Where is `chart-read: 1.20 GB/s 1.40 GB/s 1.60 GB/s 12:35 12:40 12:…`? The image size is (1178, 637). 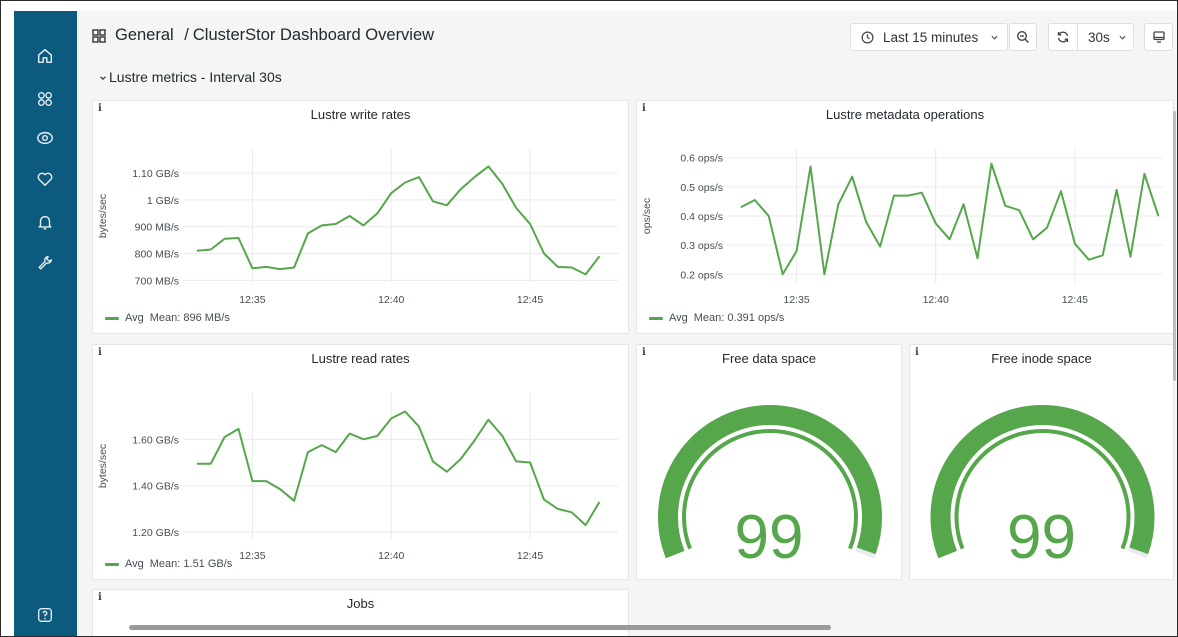 chart-read: 1.20 GB/s 1.40 GB/s 1.60 GB/s 12:35 12:40 12:… is located at coordinates (357, 477).